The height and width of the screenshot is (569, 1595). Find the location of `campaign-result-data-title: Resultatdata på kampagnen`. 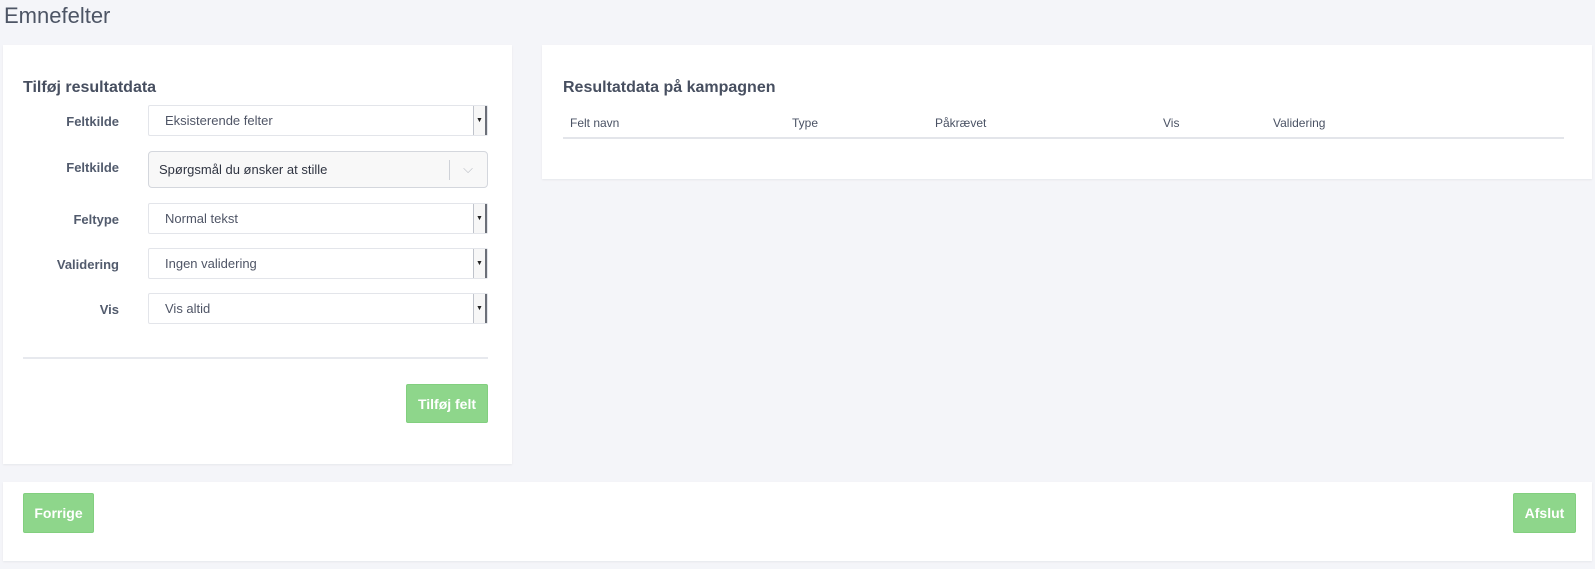

campaign-result-data-title: Resultatdata på kampagnen is located at coordinates (669, 87).